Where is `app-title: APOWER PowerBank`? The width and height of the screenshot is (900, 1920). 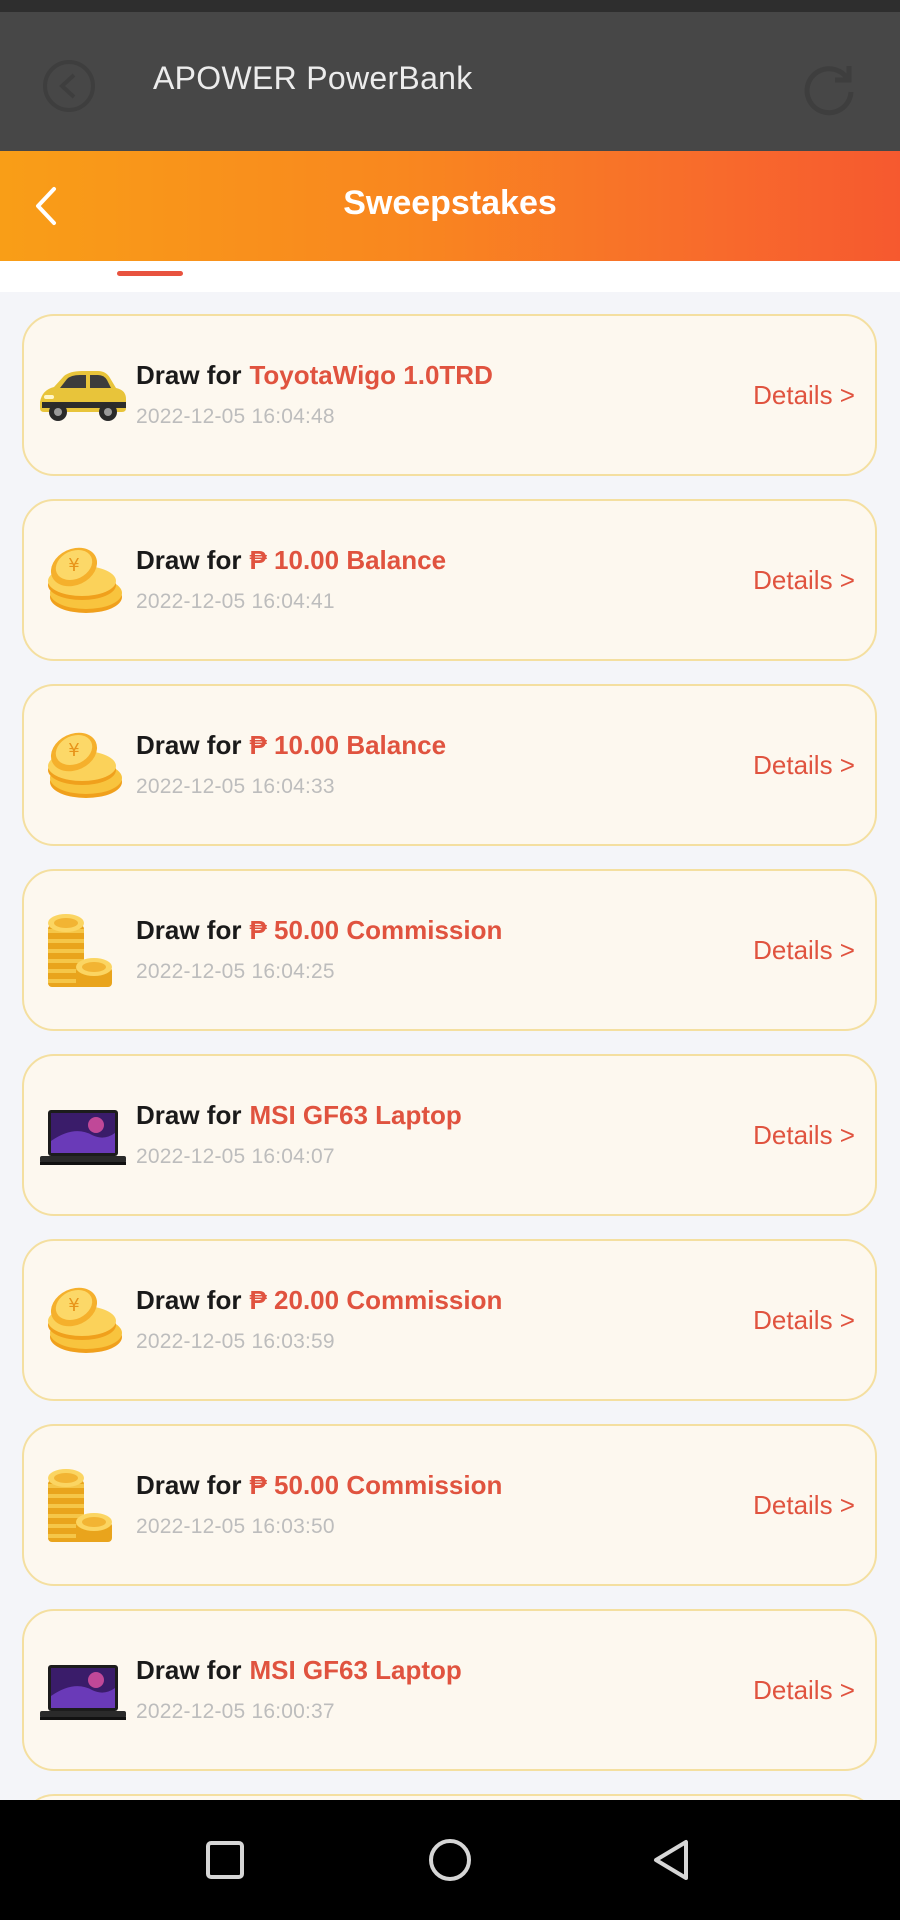 app-title: APOWER PowerBank is located at coordinates (313, 78).